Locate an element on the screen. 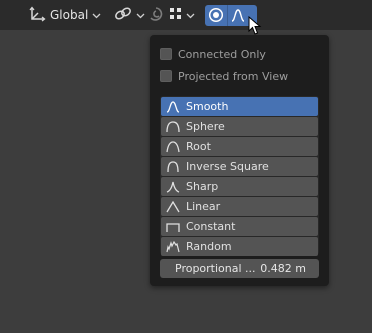 The height and width of the screenshot is (333, 372). falloff-item-linear: Linear is located at coordinates (239, 206).